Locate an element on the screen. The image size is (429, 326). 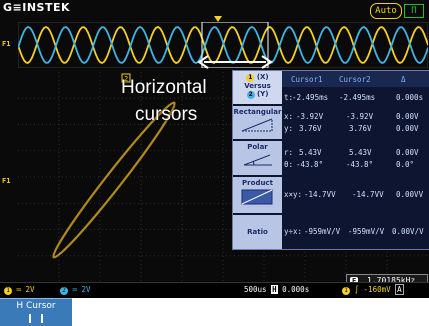
product-cursor1: -14.7VV is located at coordinates (320, 194).